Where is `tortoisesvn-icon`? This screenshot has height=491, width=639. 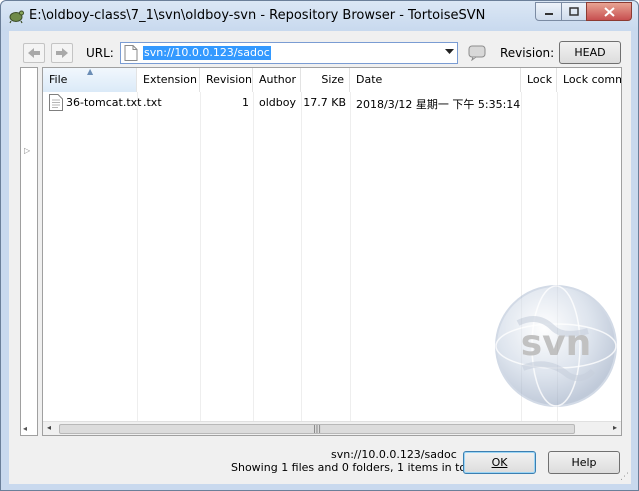
tortoisesvn-icon is located at coordinates (16, 17).